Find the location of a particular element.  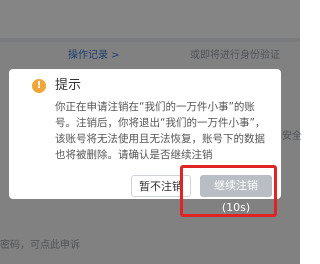

warning-icon: ! is located at coordinates (39, 86).